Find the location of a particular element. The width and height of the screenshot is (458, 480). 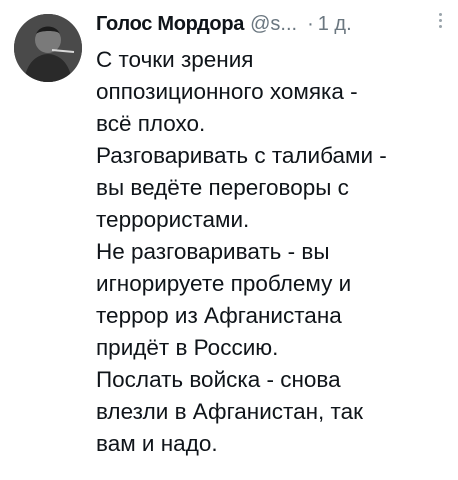

author-name: Голос Мордора is located at coordinates (170, 24).